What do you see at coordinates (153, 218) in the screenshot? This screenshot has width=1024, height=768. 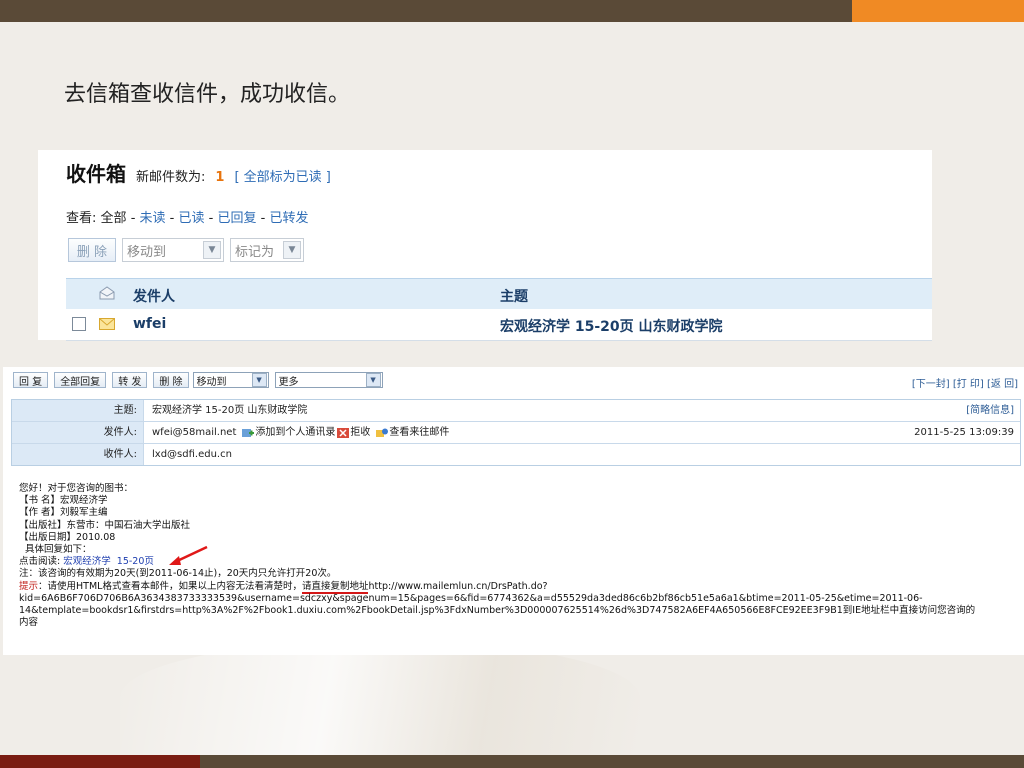 I see `view-unread-link: 未读` at bounding box center [153, 218].